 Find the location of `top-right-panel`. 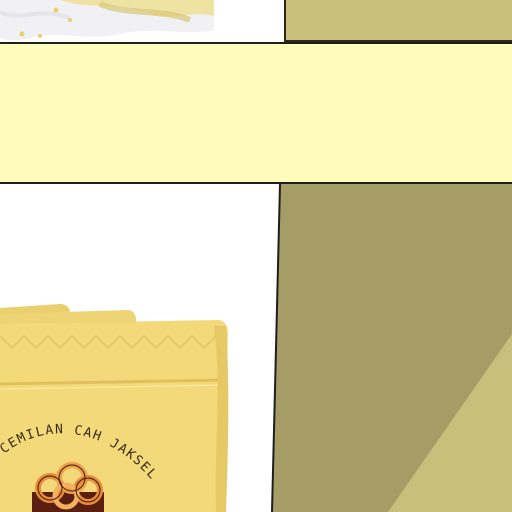

top-right-panel is located at coordinates (398, 21).